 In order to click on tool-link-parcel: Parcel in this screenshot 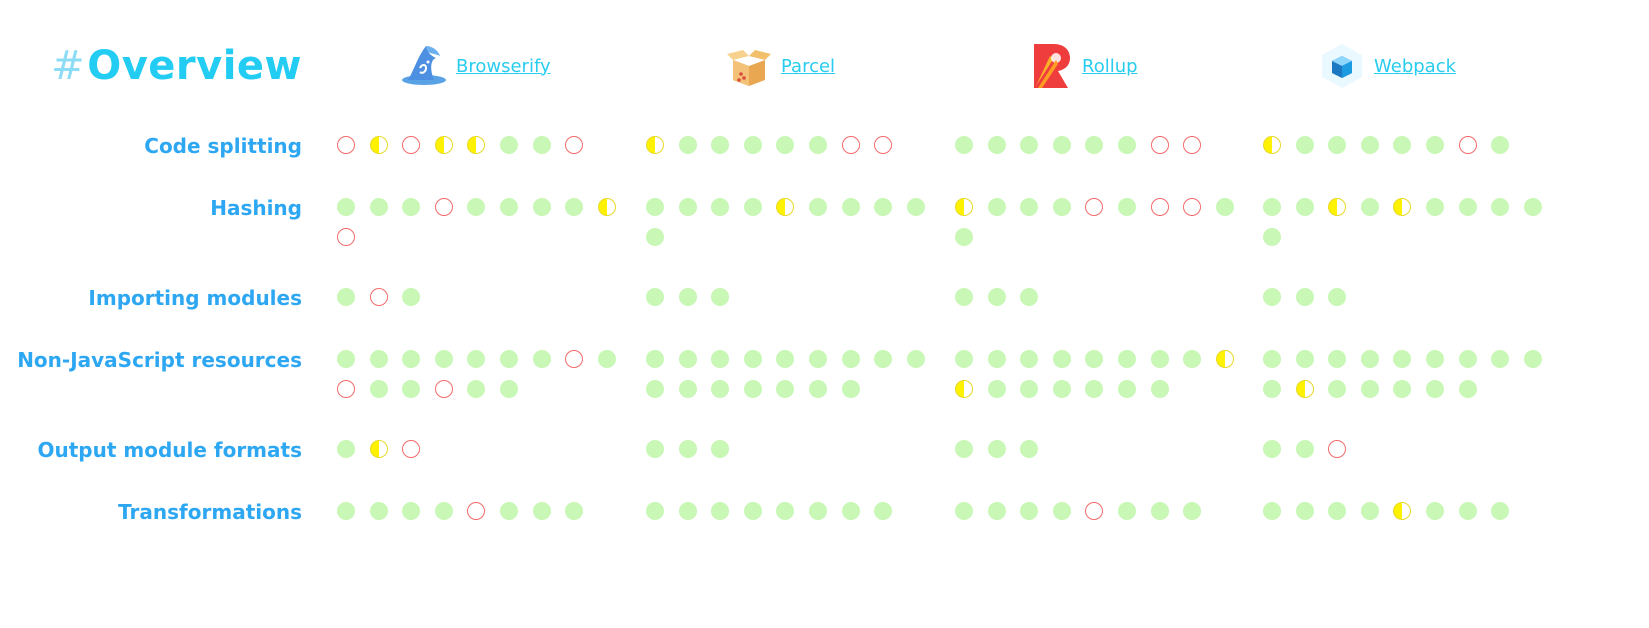, I will do `click(808, 66)`.